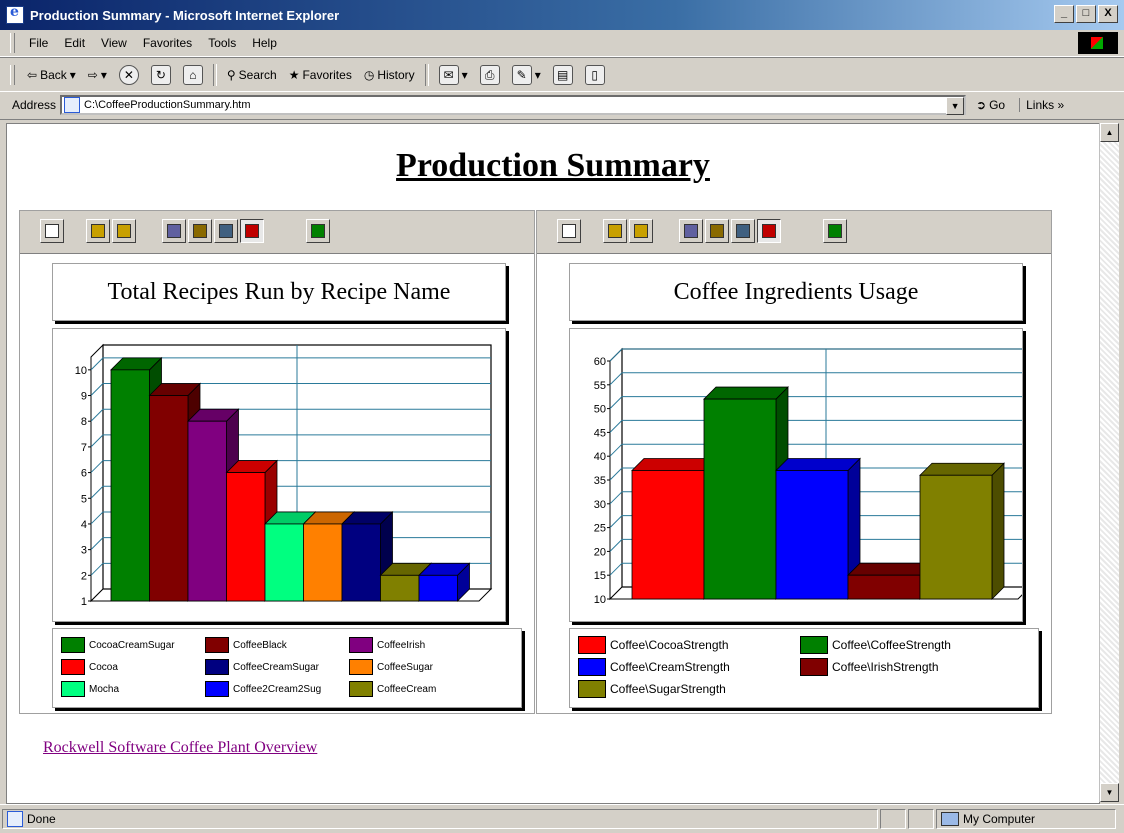 Image resolution: width=1124 pixels, height=833 pixels. I want to click on history-button: ◷ History, so click(389, 75).